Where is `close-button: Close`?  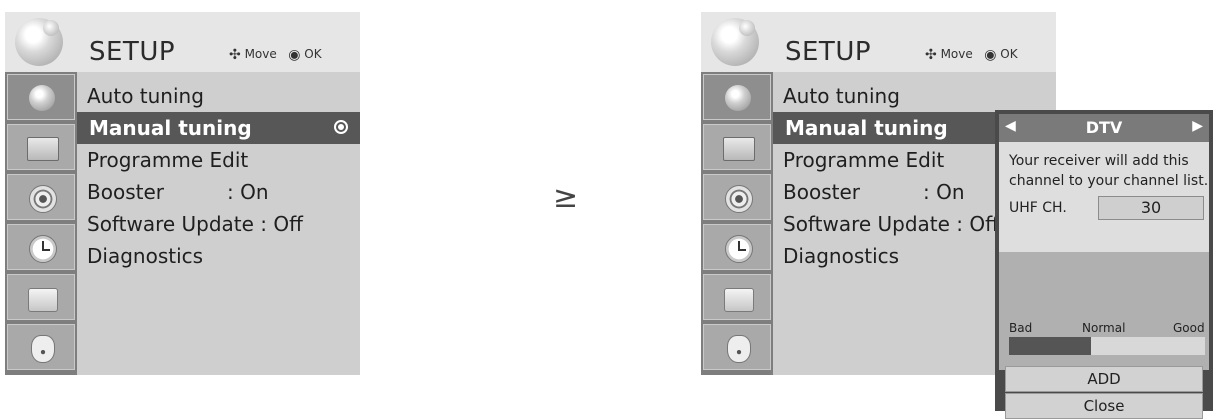
close-button: Close is located at coordinates (1104, 406).